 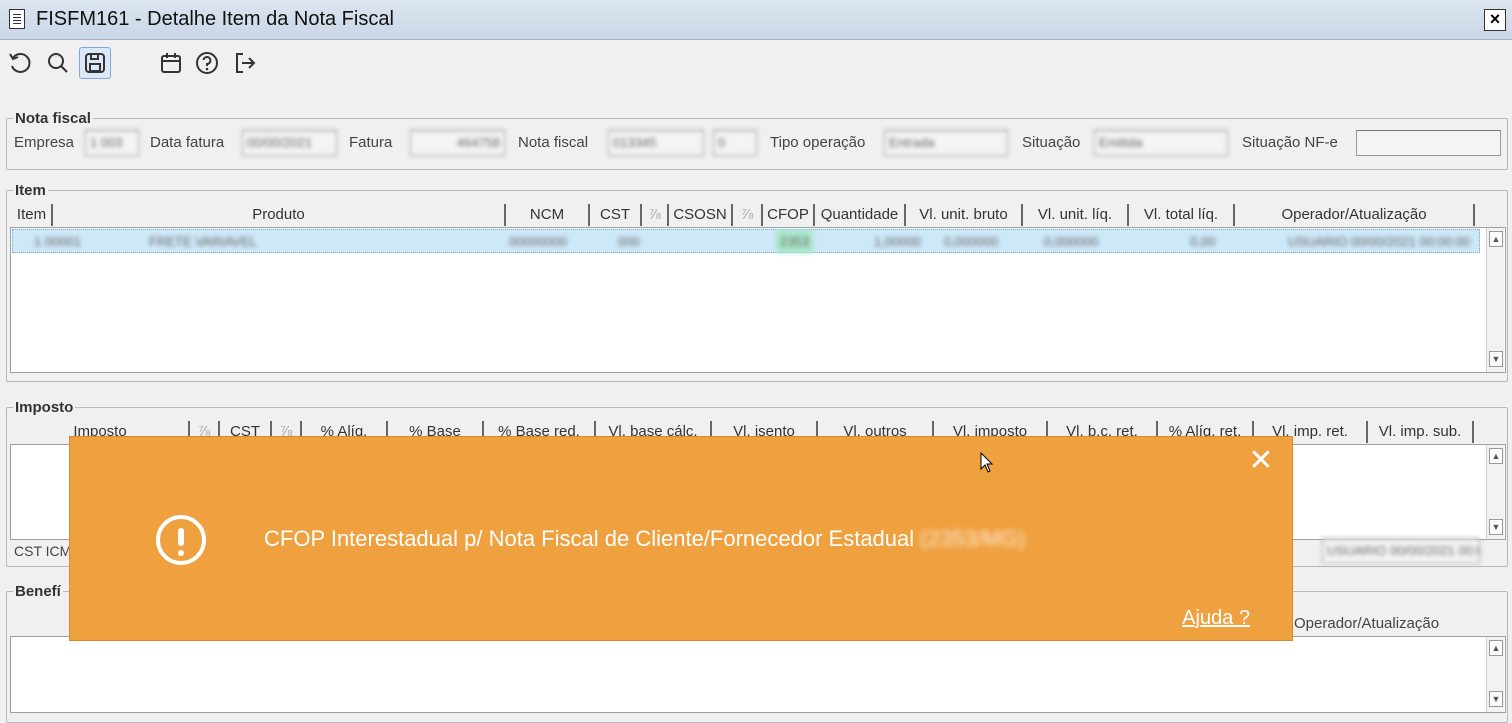 I want to click on alert-circle-icon, so click(x=181, y=540).